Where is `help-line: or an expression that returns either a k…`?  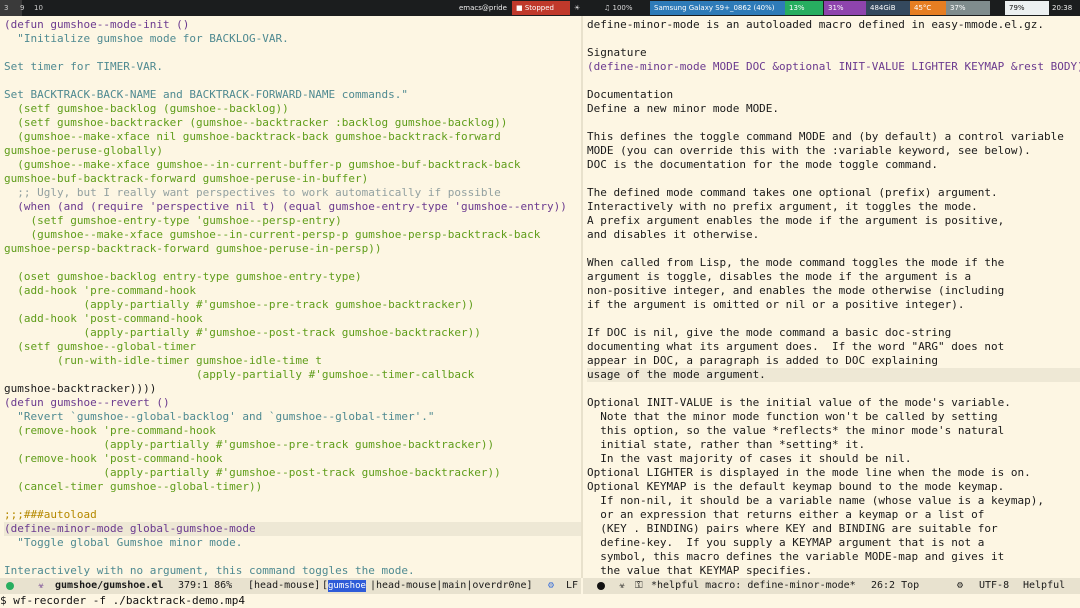 help-line: or an expression that returns either a k… is located at coordinates (833, 515).